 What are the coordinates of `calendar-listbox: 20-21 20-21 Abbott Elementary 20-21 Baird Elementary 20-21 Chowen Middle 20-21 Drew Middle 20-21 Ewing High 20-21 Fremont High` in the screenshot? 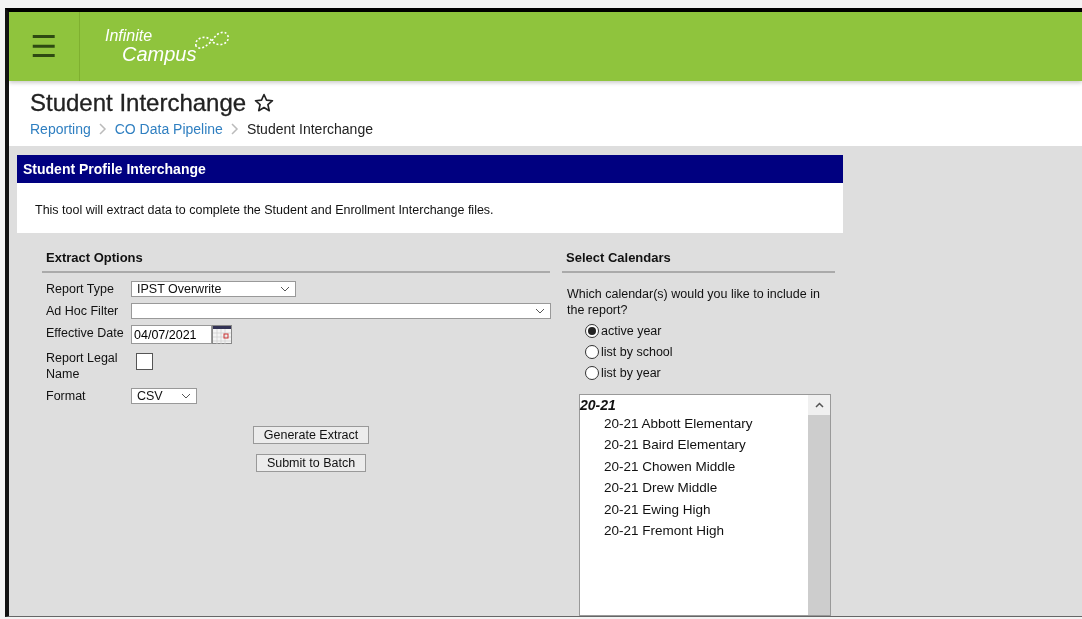 It's located at (705, 505).